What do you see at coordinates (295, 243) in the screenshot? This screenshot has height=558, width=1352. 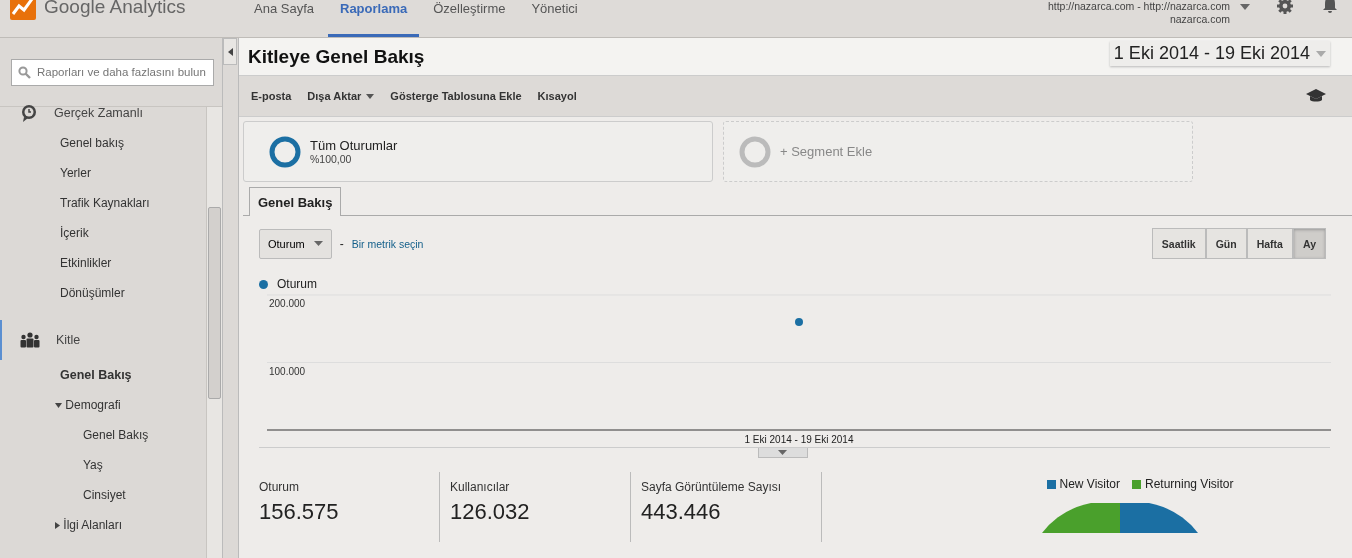 I see `metric-dropdown: Oturum` at bounding box center [295, 243].